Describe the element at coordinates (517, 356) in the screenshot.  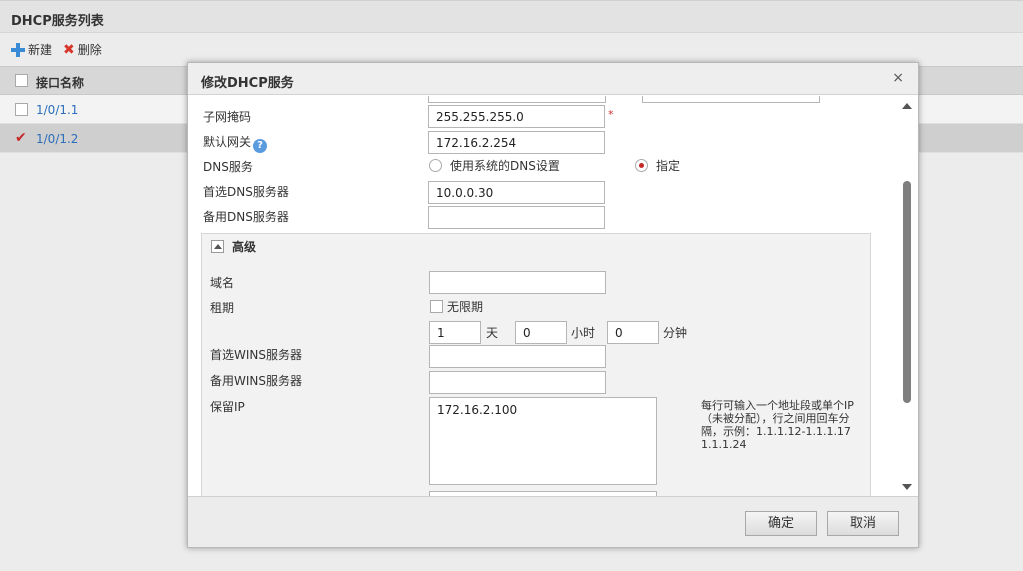
I see `primary-wins-input` at that location.